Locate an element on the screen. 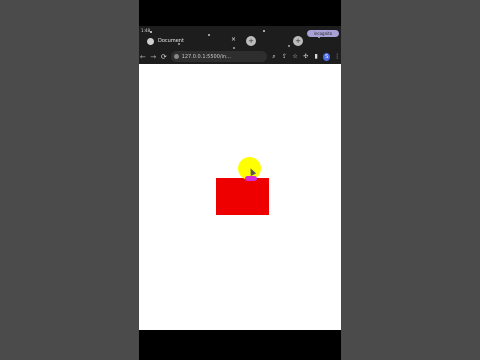 The width and height of the screenshot is (480, 360). extensions-icon: ✣ is located at coordinates (306, 56).